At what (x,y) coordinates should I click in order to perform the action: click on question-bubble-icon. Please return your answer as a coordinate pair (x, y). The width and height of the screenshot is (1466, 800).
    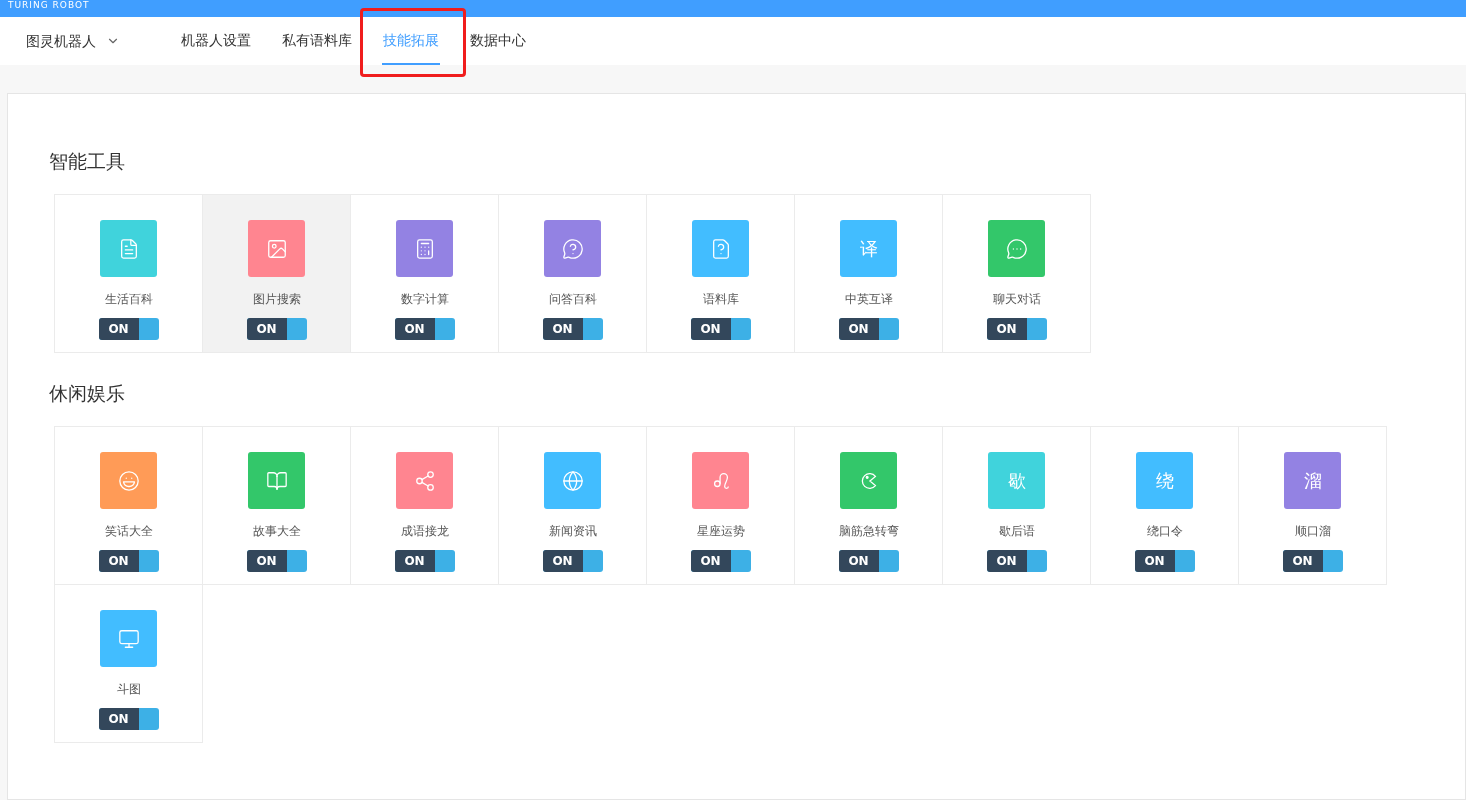
    Looking at the image, I should click on (572, 248).